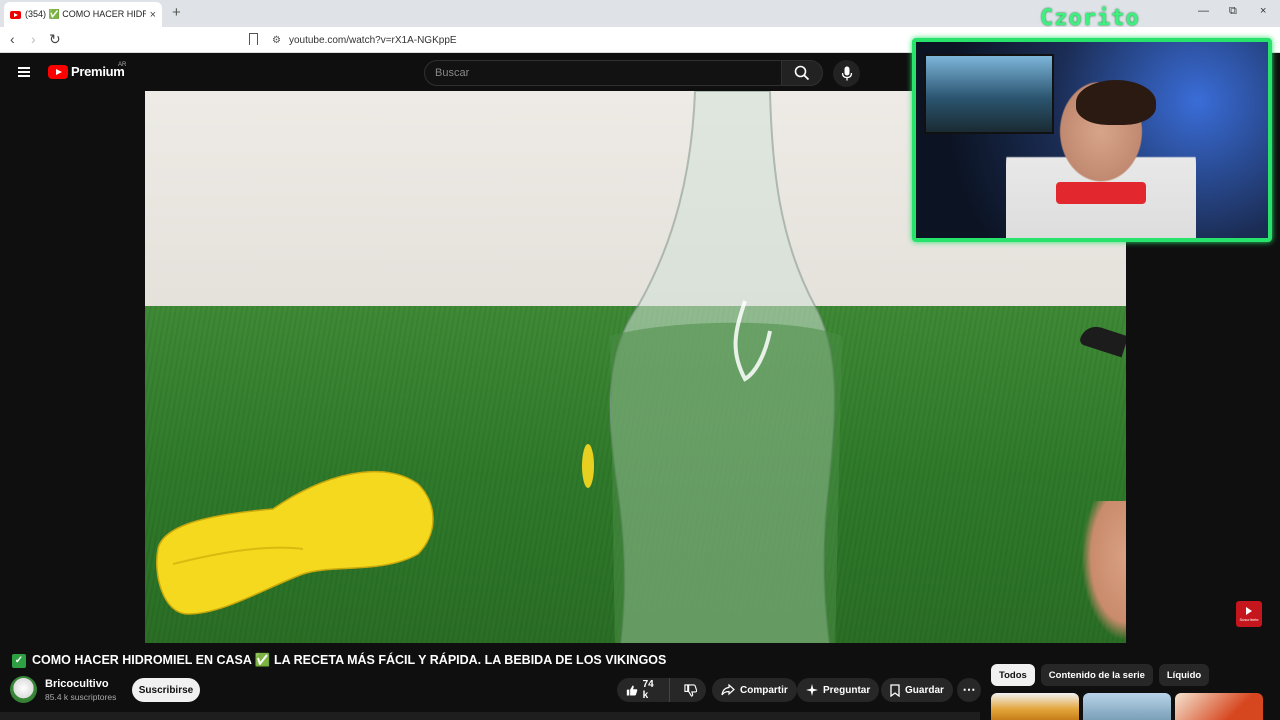  Describe the element at coordinates (812, 690) in the screenshot. I see `sparkle-icon` at that location.